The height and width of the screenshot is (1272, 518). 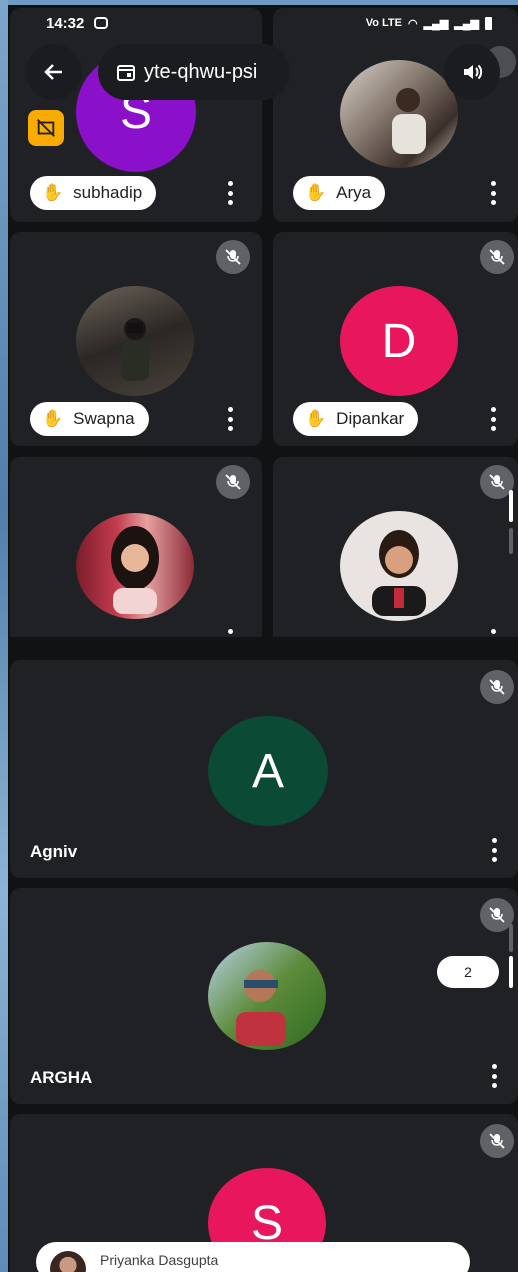 What do you see at coordinates (259, 2) in the screenshot?
I see `window-frame-top` at bounding box center [259, 2].